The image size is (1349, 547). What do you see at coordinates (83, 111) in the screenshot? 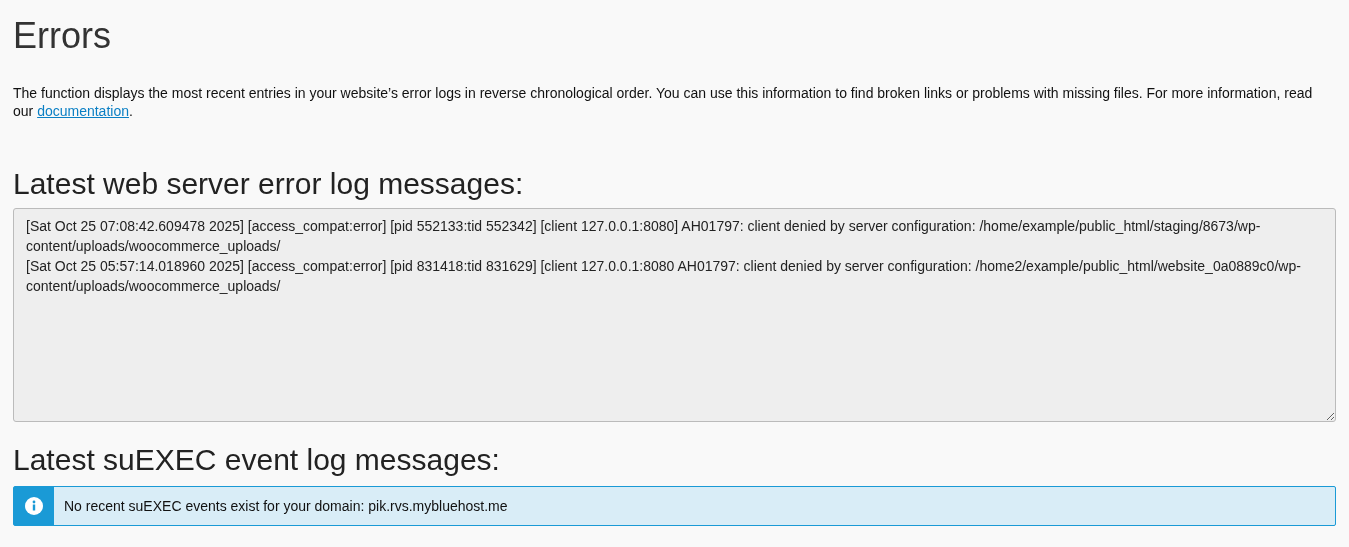
I see `documentation-link: documentation` at bounding box center [83, 111].